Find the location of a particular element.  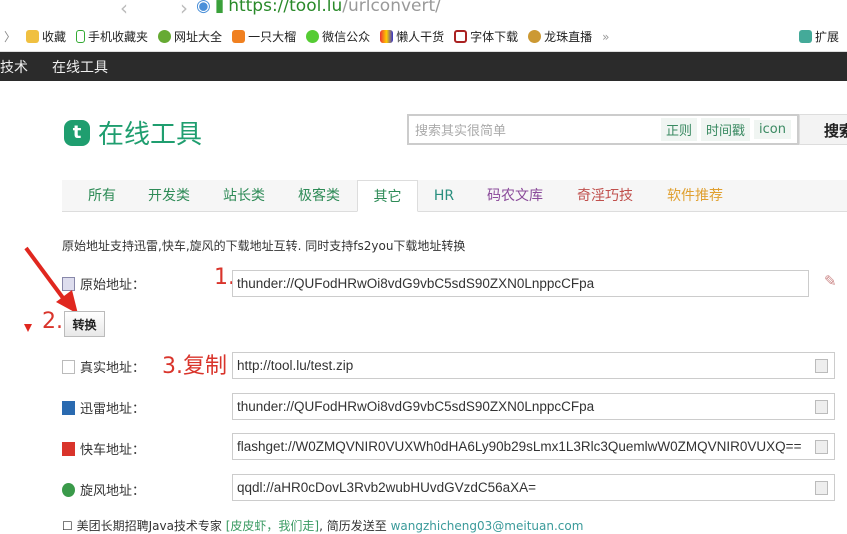

thunder-icon is located at coordinates (68, 407).